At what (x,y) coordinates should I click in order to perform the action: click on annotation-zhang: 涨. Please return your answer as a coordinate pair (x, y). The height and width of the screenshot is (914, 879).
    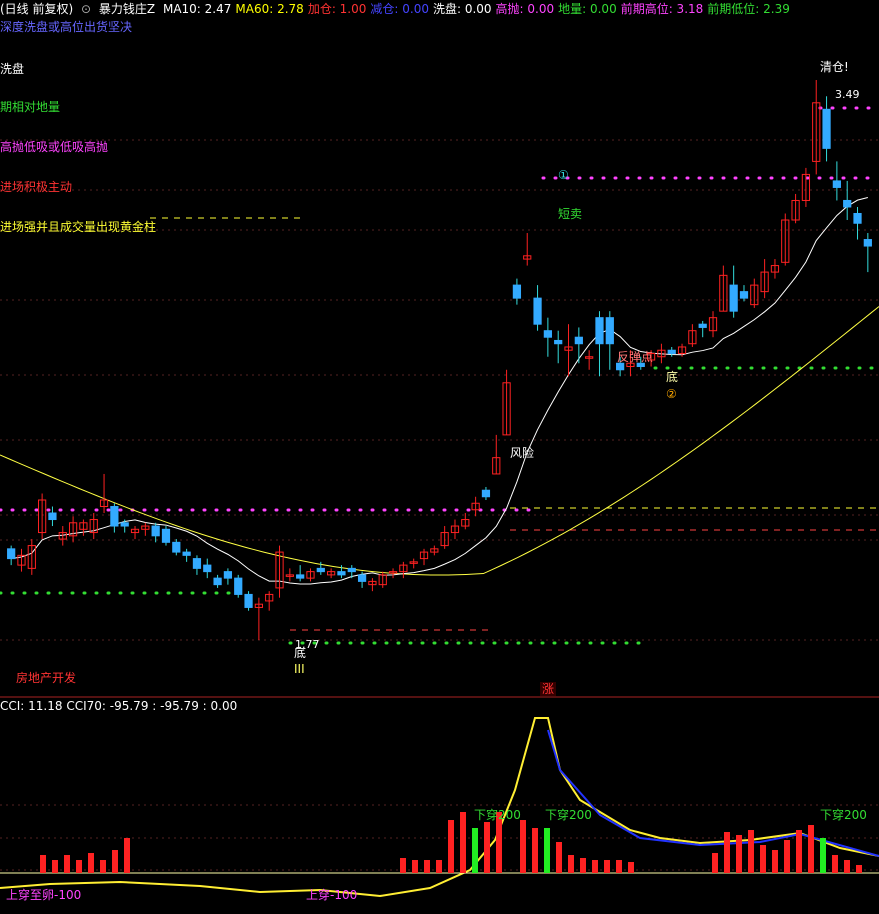
    Looking at the image, I should click on (548, 689).